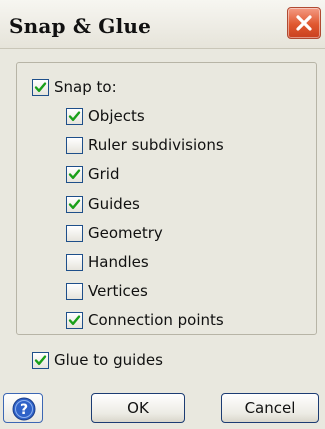 This screenshot has height=429, width=325. I want to click on glue-to-guides-option: Glue to guides, so click(97, 360).